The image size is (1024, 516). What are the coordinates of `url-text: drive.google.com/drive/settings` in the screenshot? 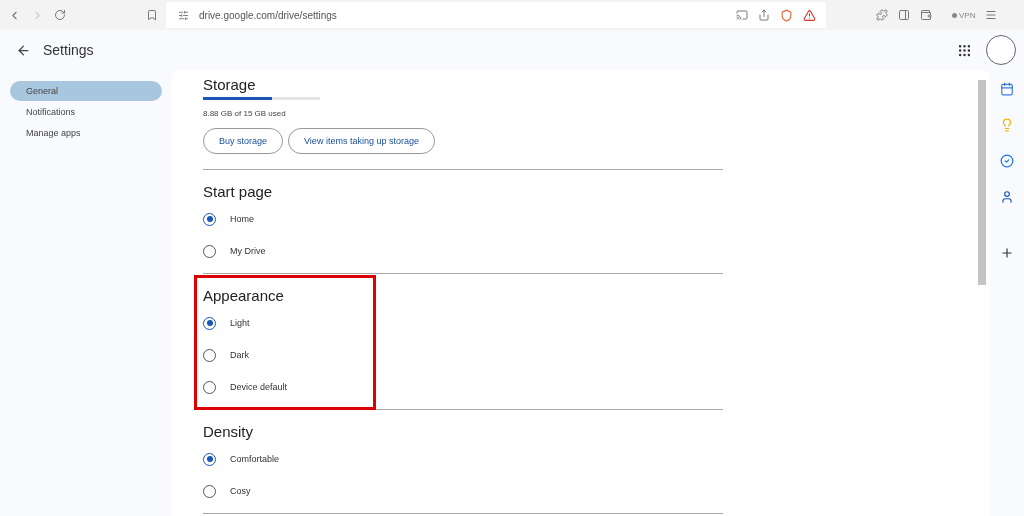 It's located at (268, 15).